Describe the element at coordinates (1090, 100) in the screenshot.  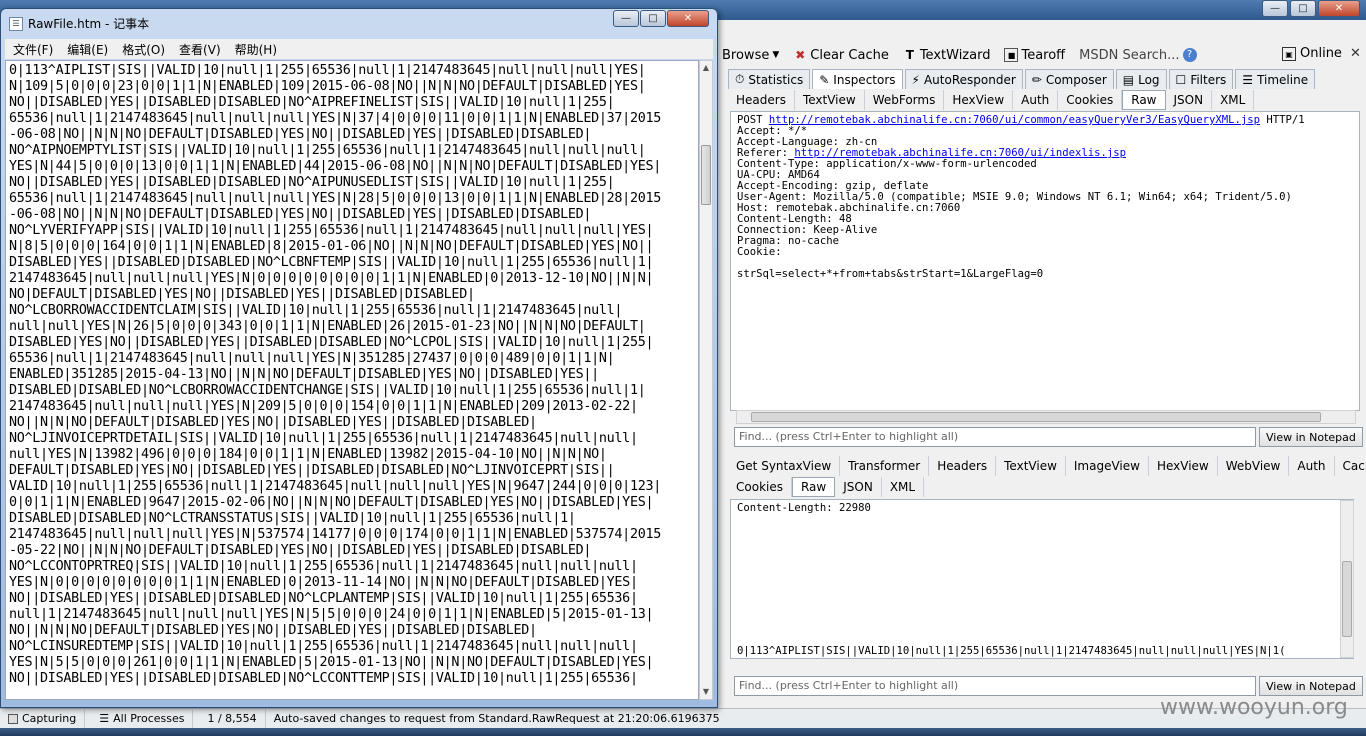
I see `req-tab-cookies: Cookies` at that location.